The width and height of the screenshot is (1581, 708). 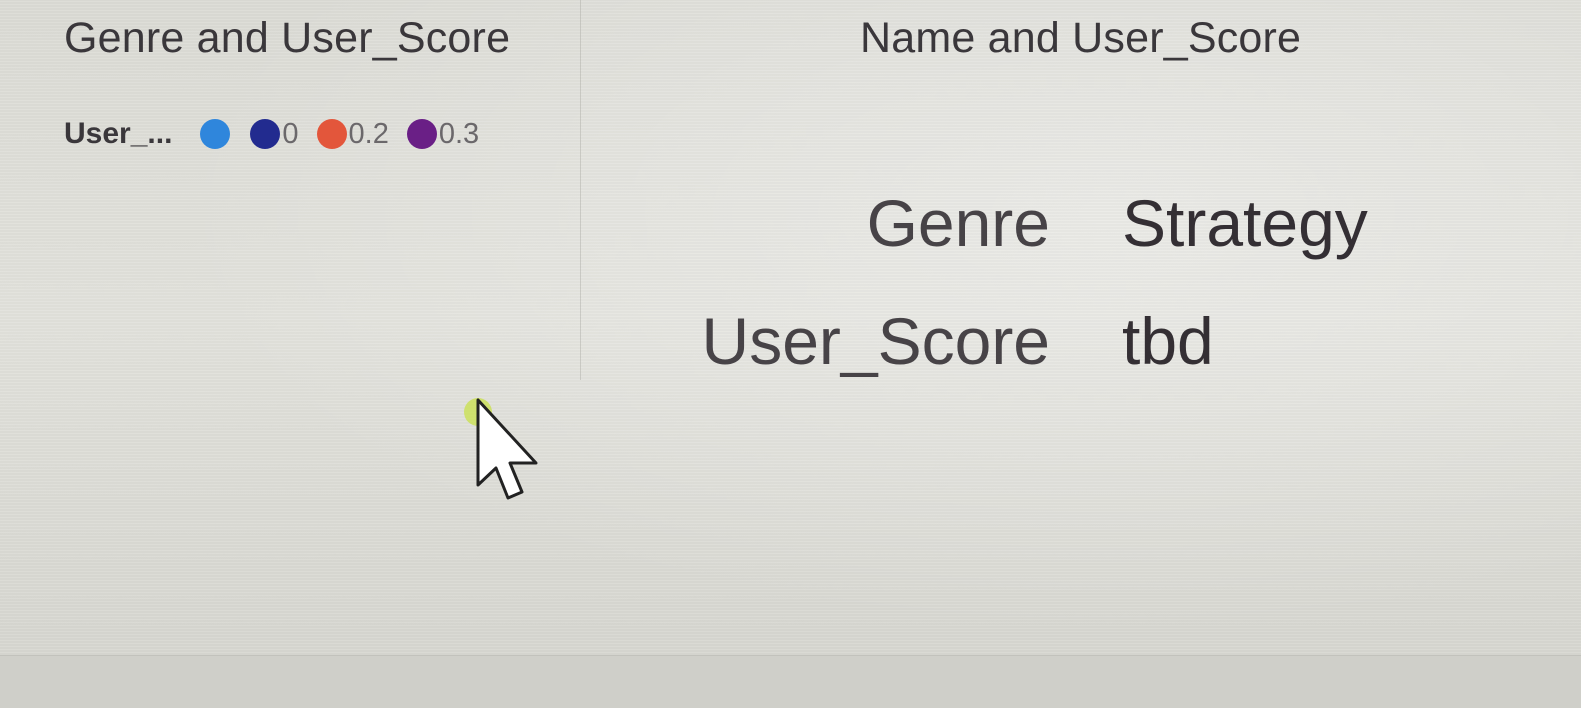 What do you see at coordinates (1090, 244) in the screenshot?
I see `card-row: Genre Strategy` at bounding box center [1090, 244].